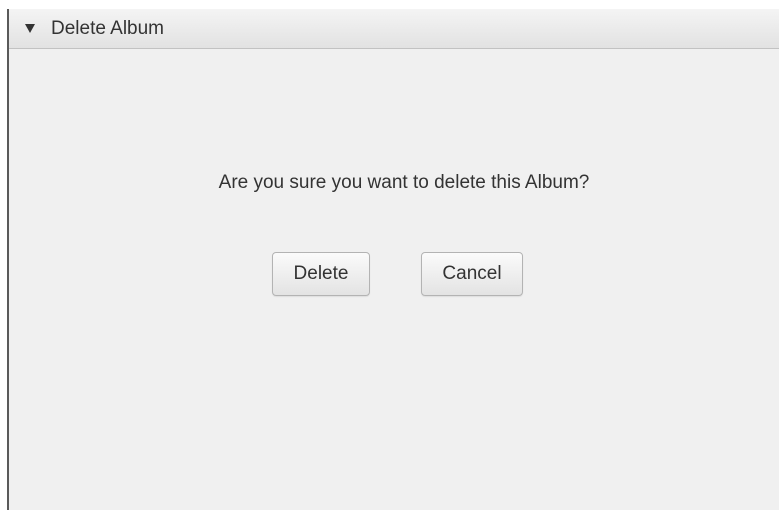 This screenshot has height=510, width=779. What do you see at coordinates (108, 28) in the screenshot?
I see `pane-title: Delete Album` at bounding box center [108, 28].